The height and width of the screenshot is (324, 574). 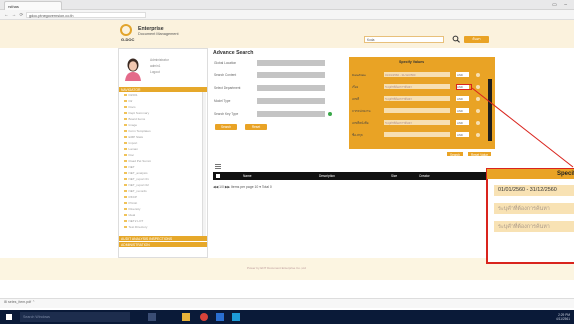 I want to click on tree-item: Import, so click(x=162, y=143).